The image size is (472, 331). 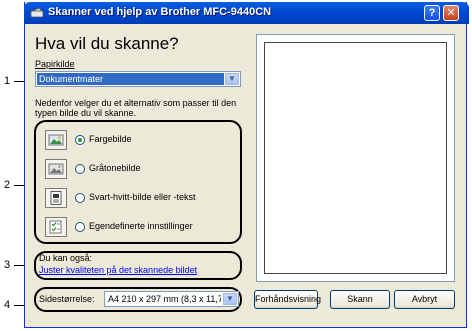 What do you see at coordinates (55, 64) in the screenshot?
I see `paper-source-label: Papirkilde` at bounding box center [55, 64].